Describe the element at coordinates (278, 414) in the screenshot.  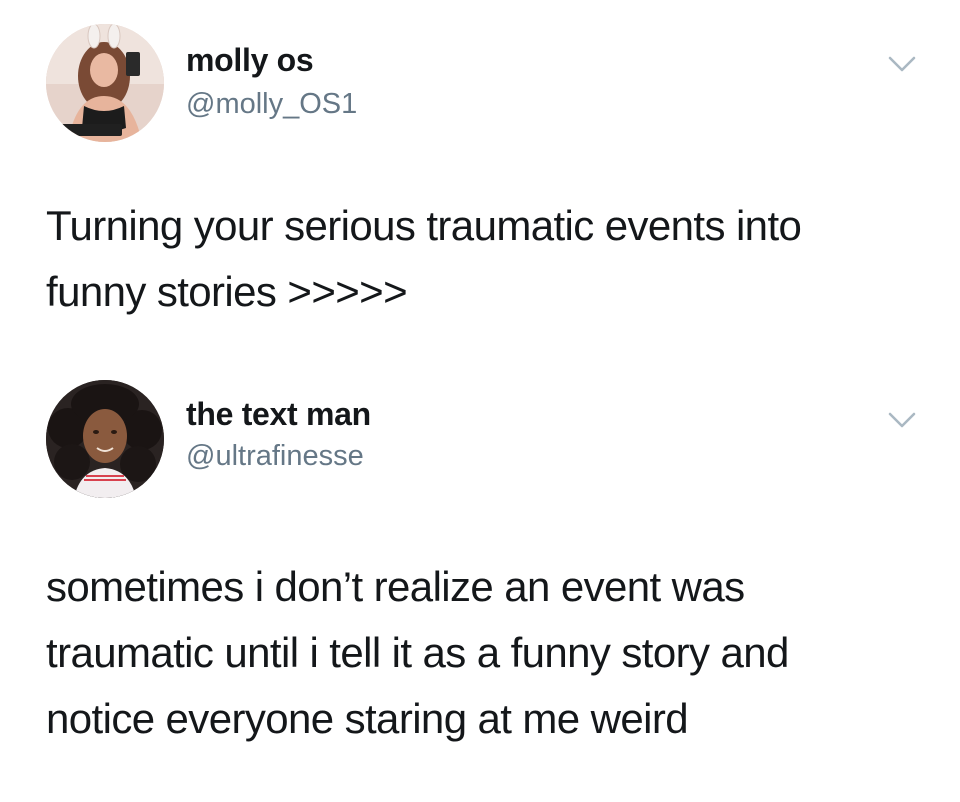
I see `author-display-name: the text man` at that location.